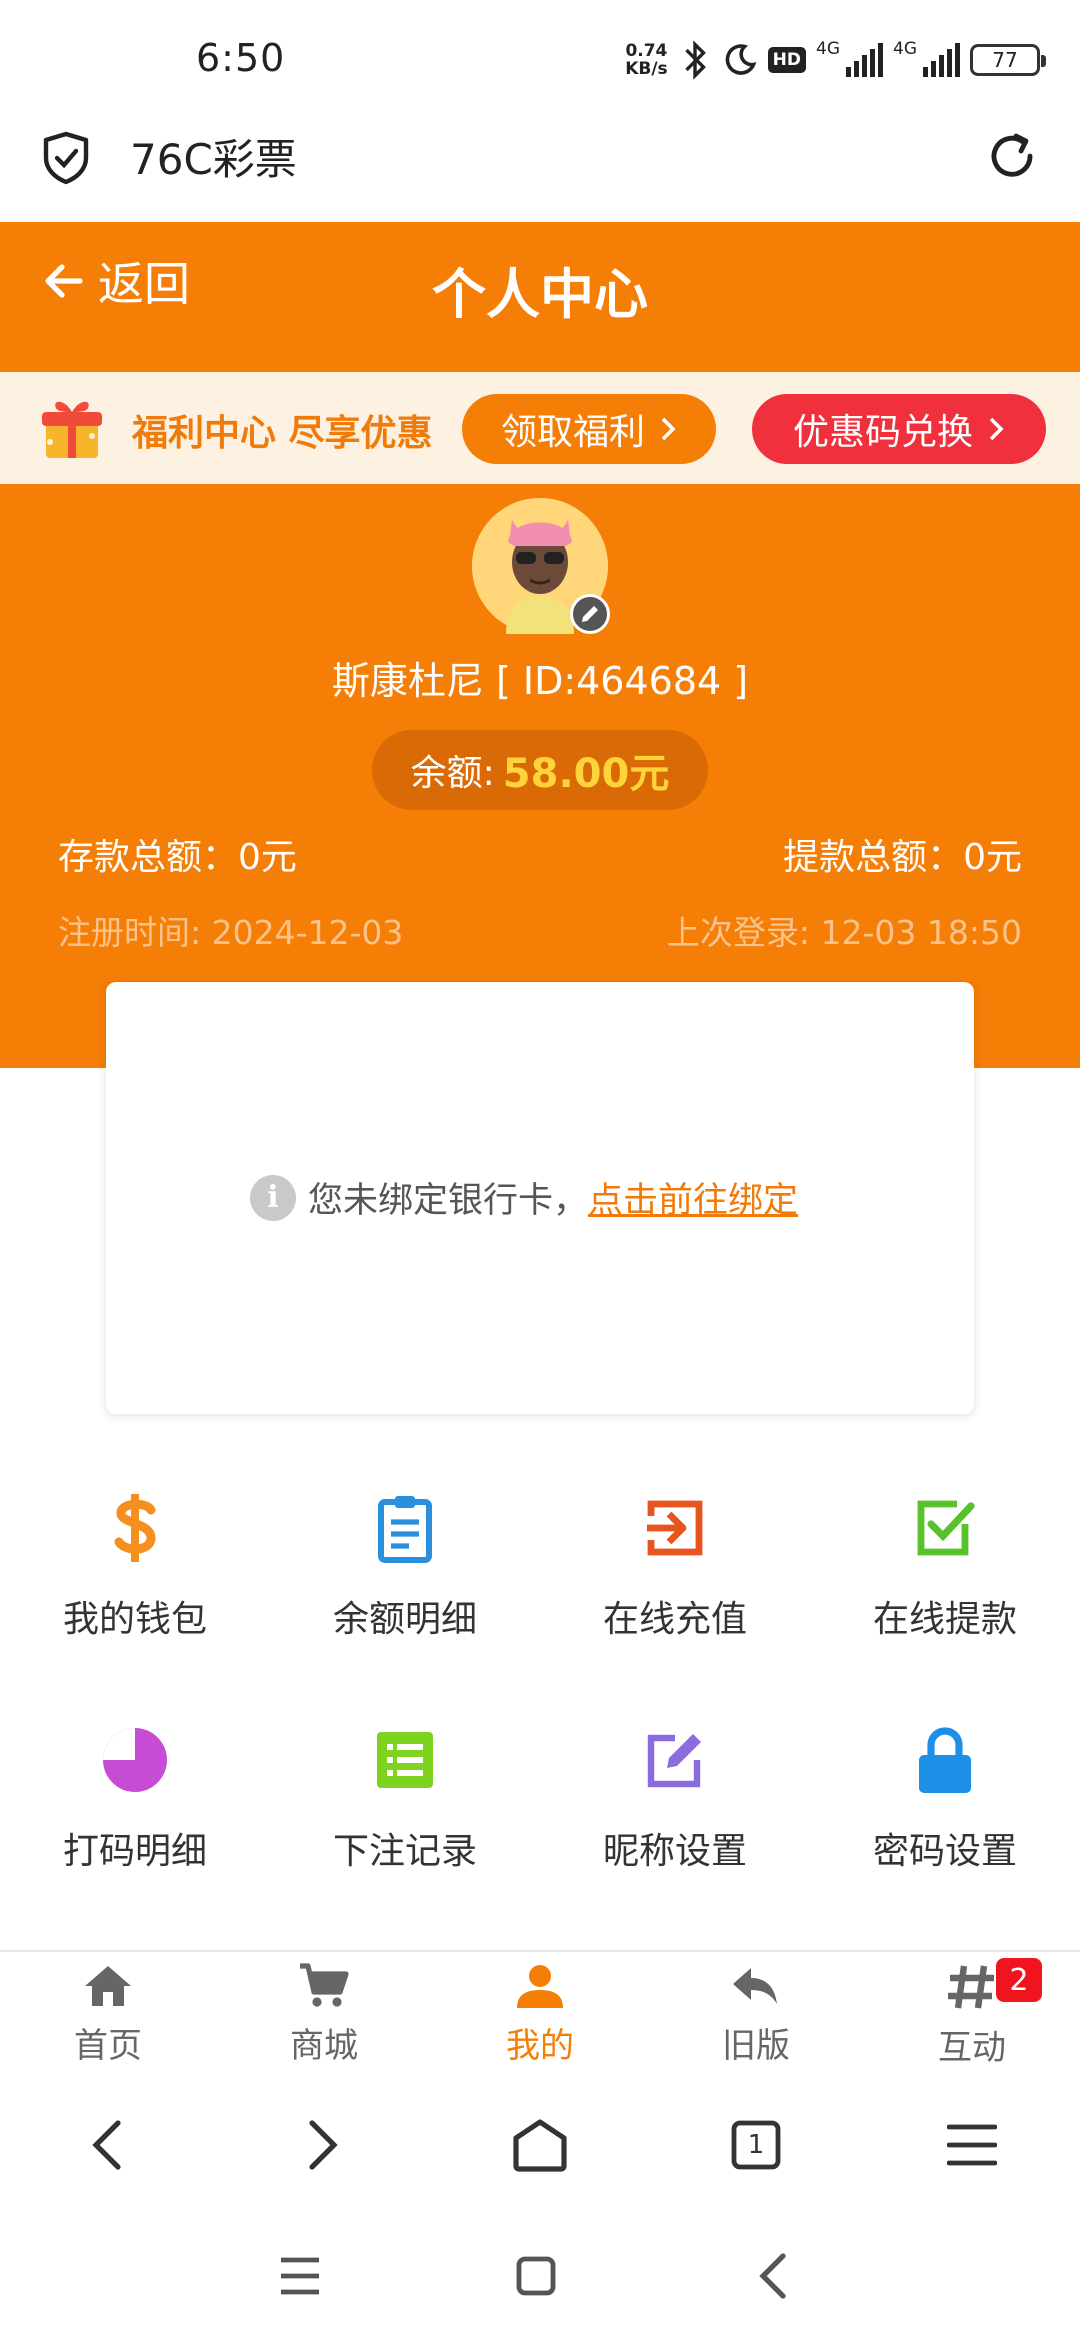  I want to click on menu-password-settings: 密码设置, so click(945, 1804).